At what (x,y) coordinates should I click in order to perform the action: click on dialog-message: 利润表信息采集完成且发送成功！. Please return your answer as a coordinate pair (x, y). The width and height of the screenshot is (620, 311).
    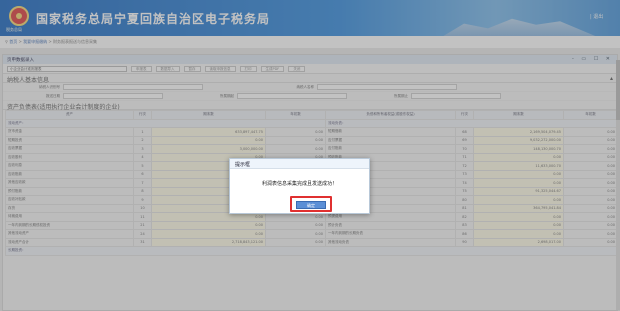
    Looking at the image, I should click on (299, 184).